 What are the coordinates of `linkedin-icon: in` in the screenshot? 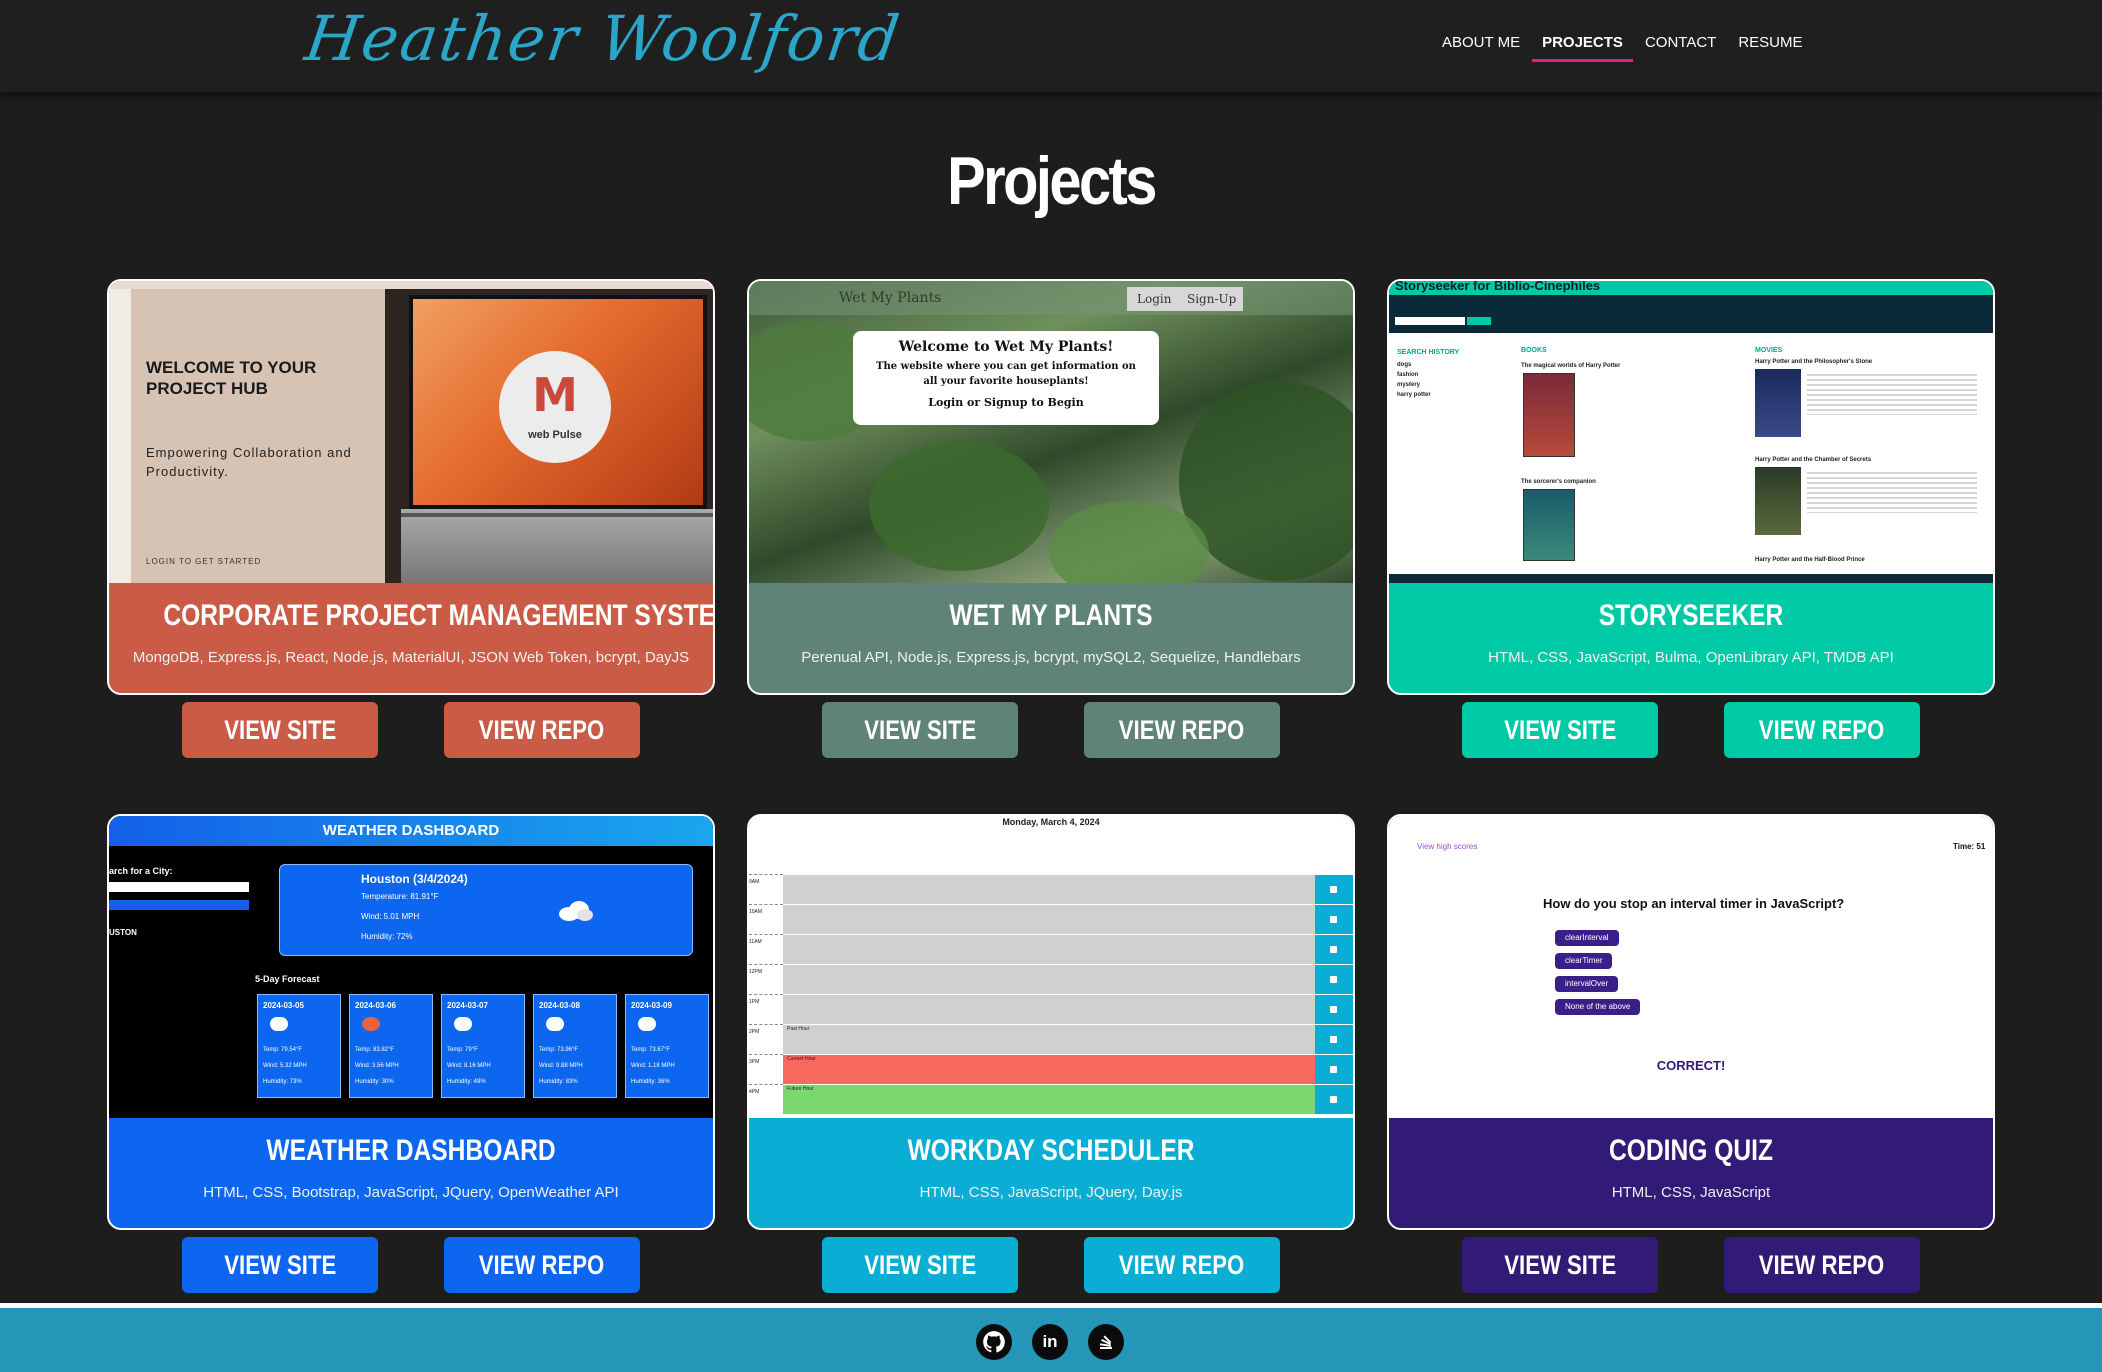 It's located at (1050, 1342).